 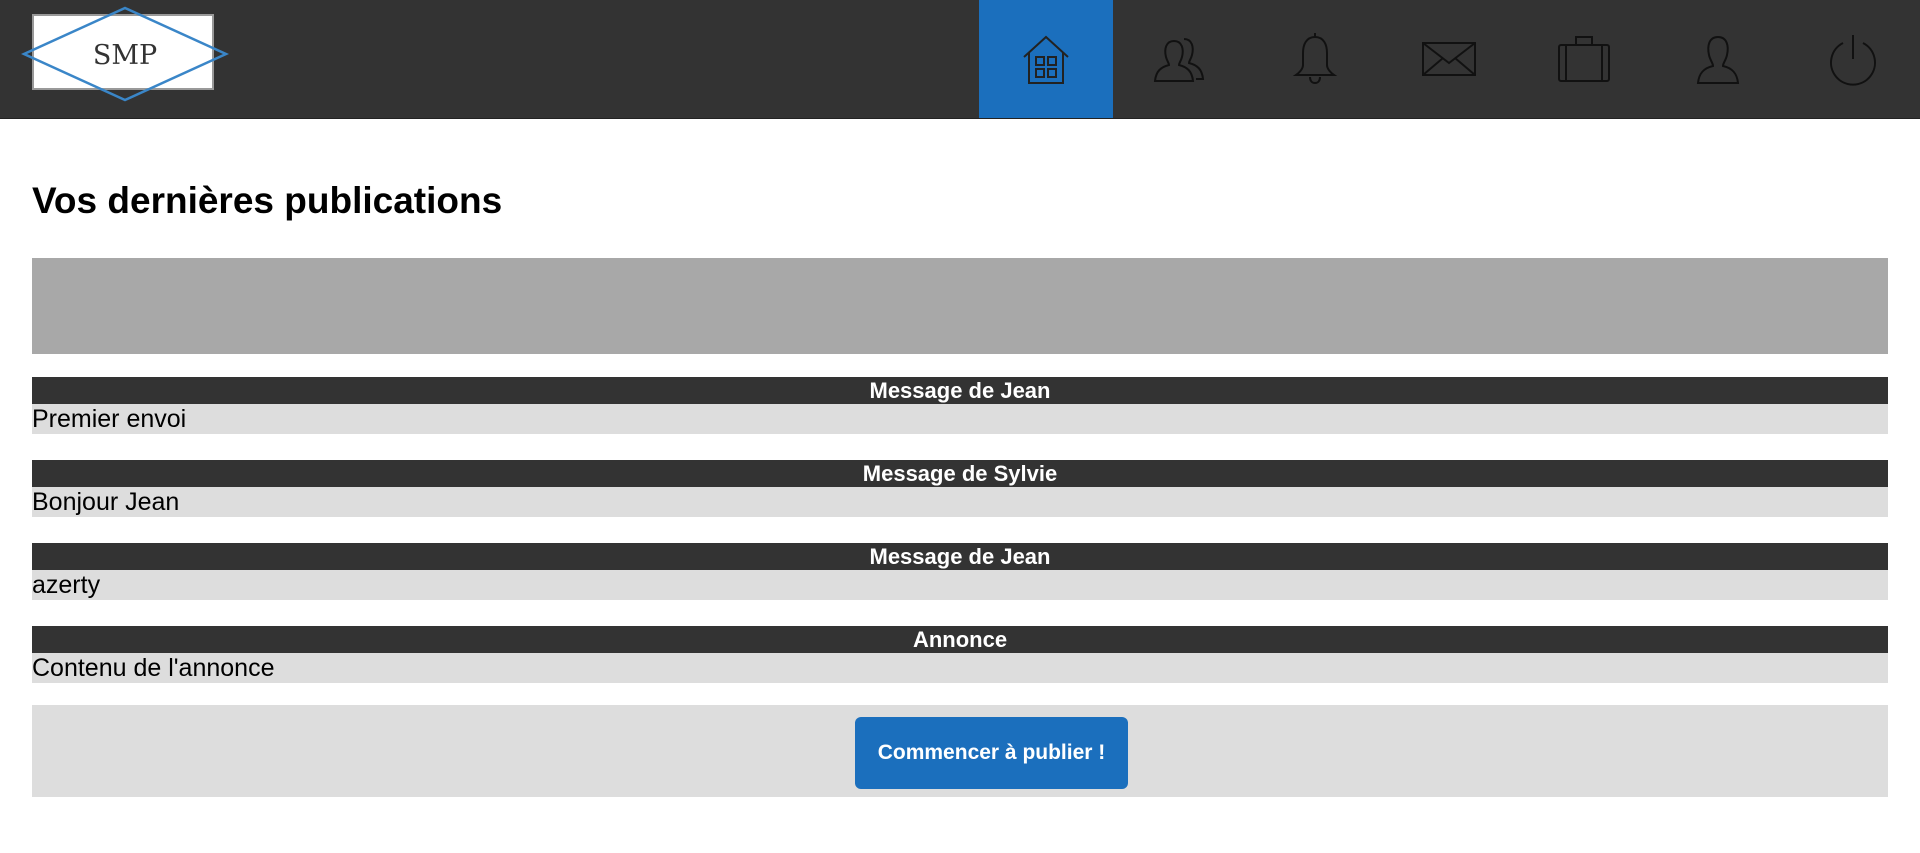 What do you see at coordinates (960, 419) in the screenshot?
I see `post-body: Premier envoi` at bounding box center [960, 419].